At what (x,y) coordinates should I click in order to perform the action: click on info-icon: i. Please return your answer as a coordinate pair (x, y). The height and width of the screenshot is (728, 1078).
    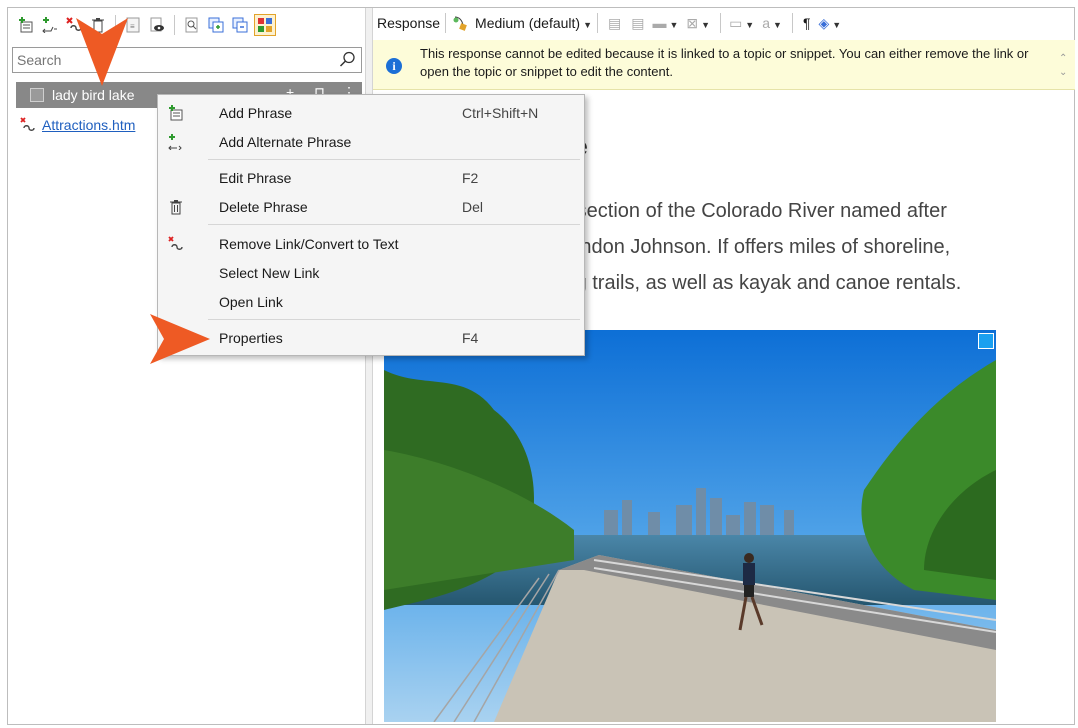
    Looking at the image, I should click on (394, 66).